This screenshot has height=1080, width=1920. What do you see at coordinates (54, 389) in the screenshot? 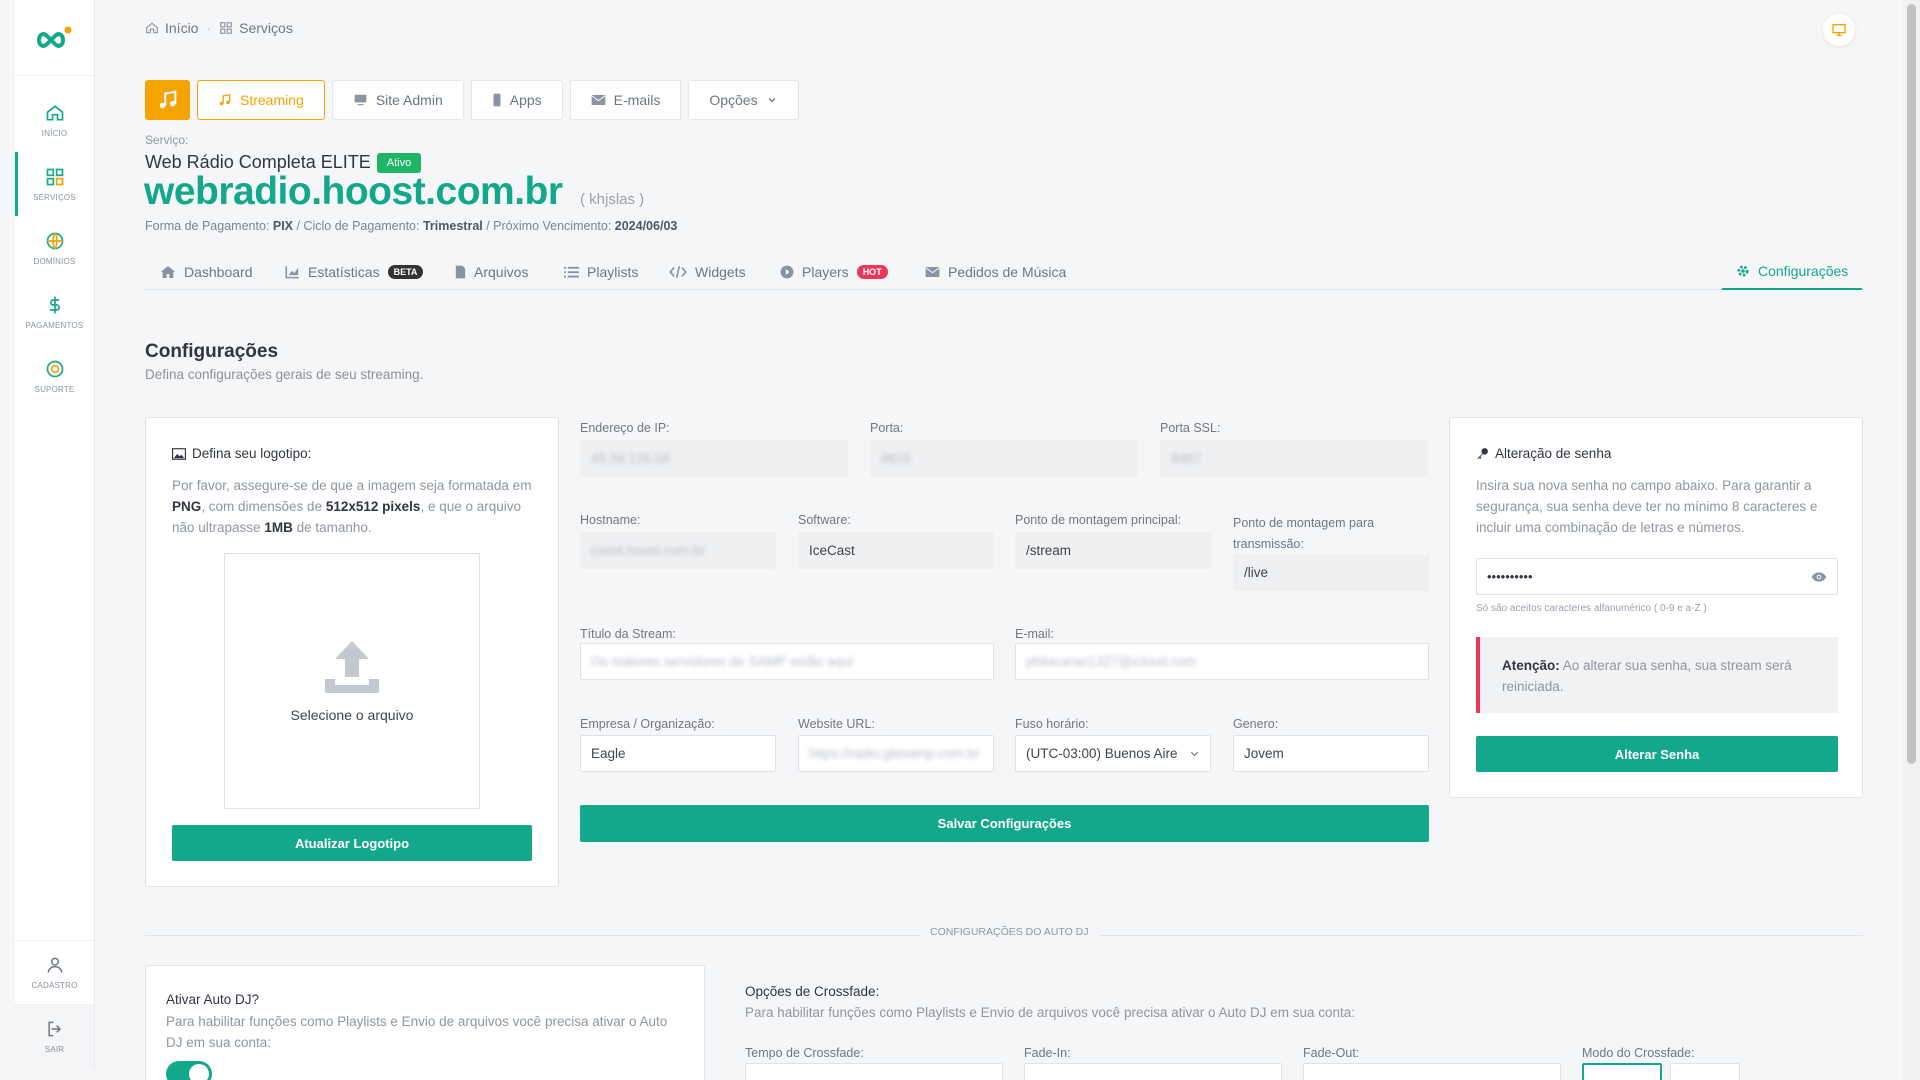
I see `sidebar-item-label: Suporte` at bounding box center [54, 389].